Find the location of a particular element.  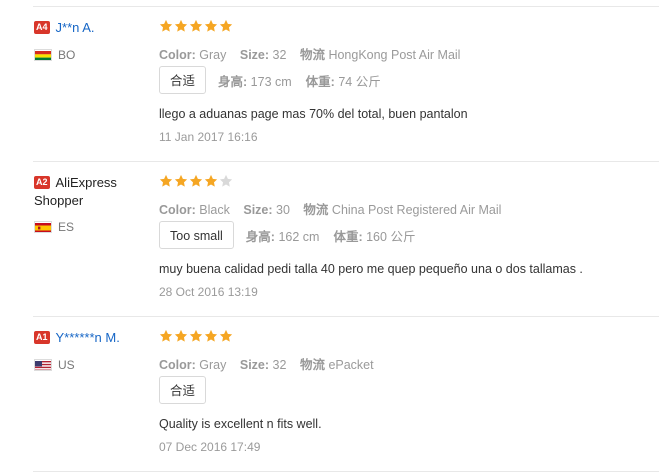

fit-chip: Too small is located at coordinates (196, 235).